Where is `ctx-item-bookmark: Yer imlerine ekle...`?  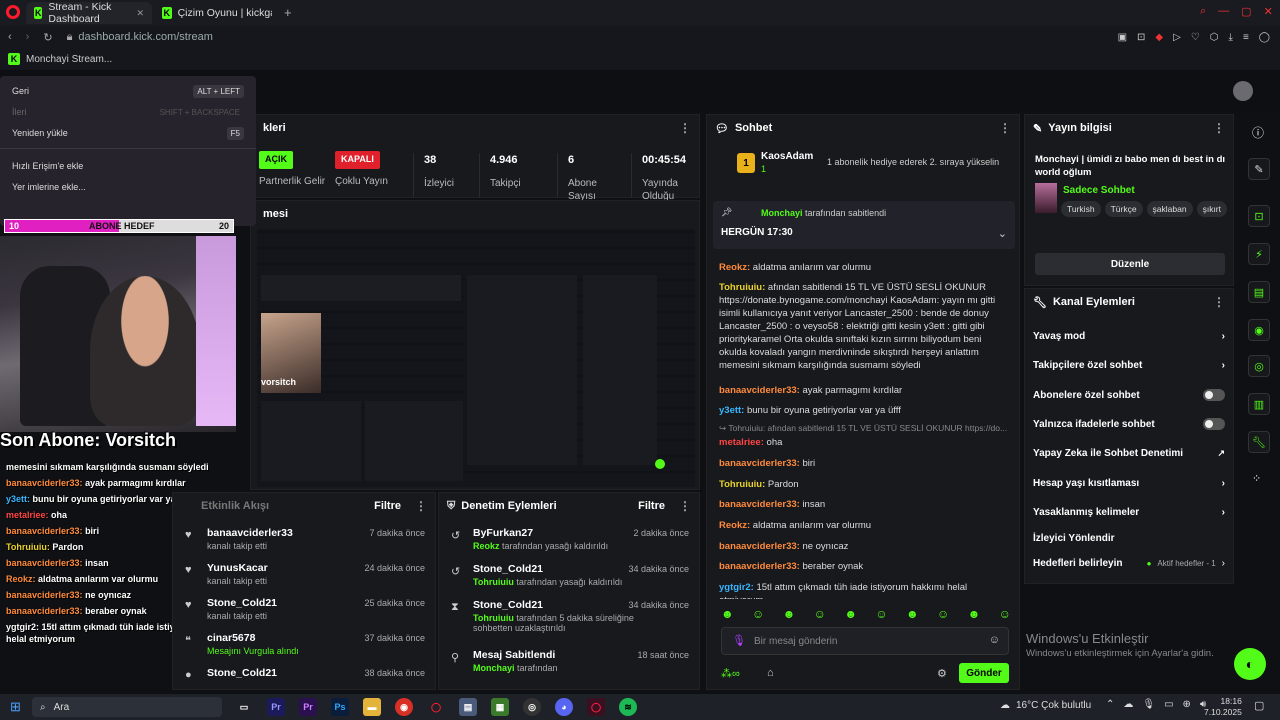
ctx-item-bookmark: Yer imlerine ekle... is located at coordinates (128, 187).